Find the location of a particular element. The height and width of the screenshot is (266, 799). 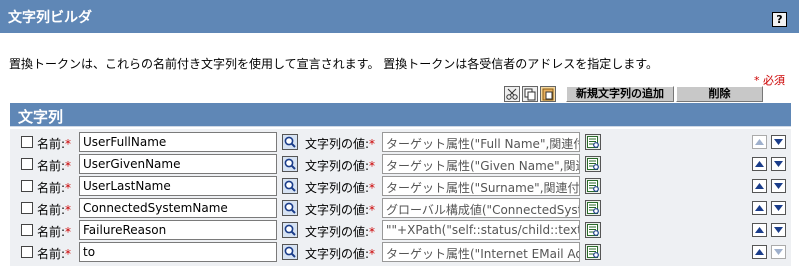

value-input: グローバル構成値("ConnectedSystemN is located at coordinates (481, 208).